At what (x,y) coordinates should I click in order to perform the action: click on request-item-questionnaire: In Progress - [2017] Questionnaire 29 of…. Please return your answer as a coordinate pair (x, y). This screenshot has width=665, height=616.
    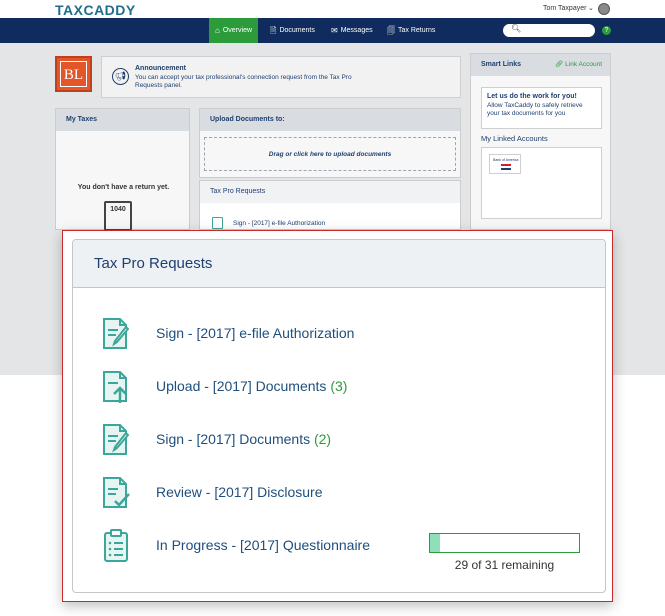
    Looking at the image, I should click on (343, 550).